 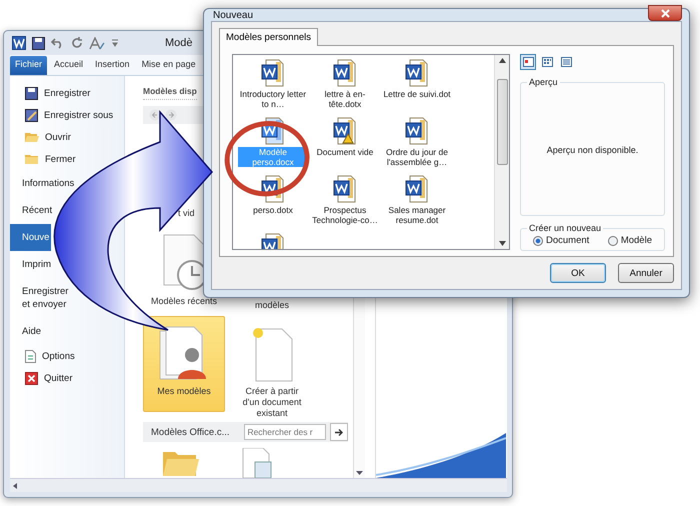 I want to click on close-button, so click(x=665, y=13).